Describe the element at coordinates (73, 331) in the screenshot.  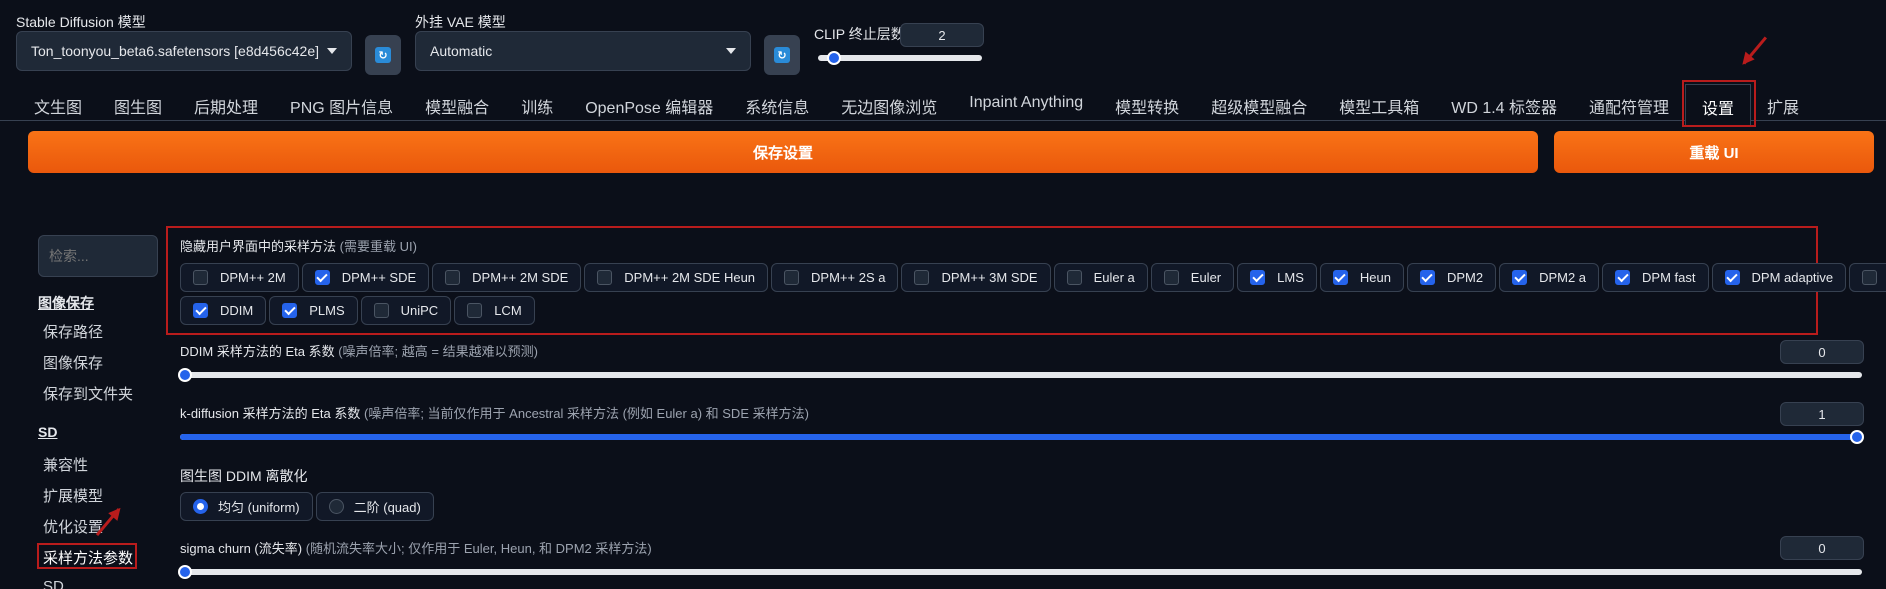
I see `sidebar-item-save-paths: 保存路径` at that location.